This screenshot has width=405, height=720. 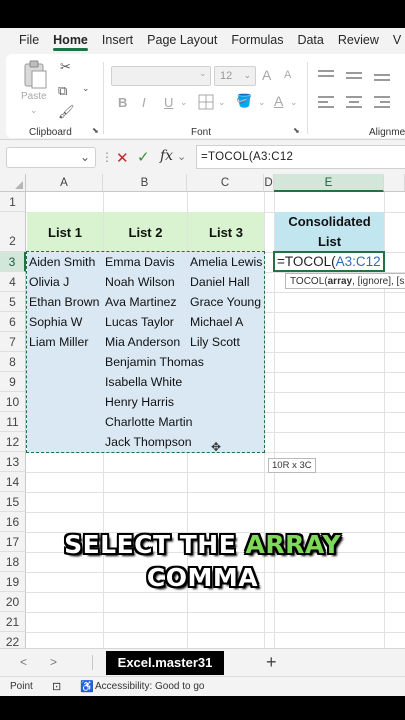 I want to click on tab-home: Home, so click(x=70, y=42).